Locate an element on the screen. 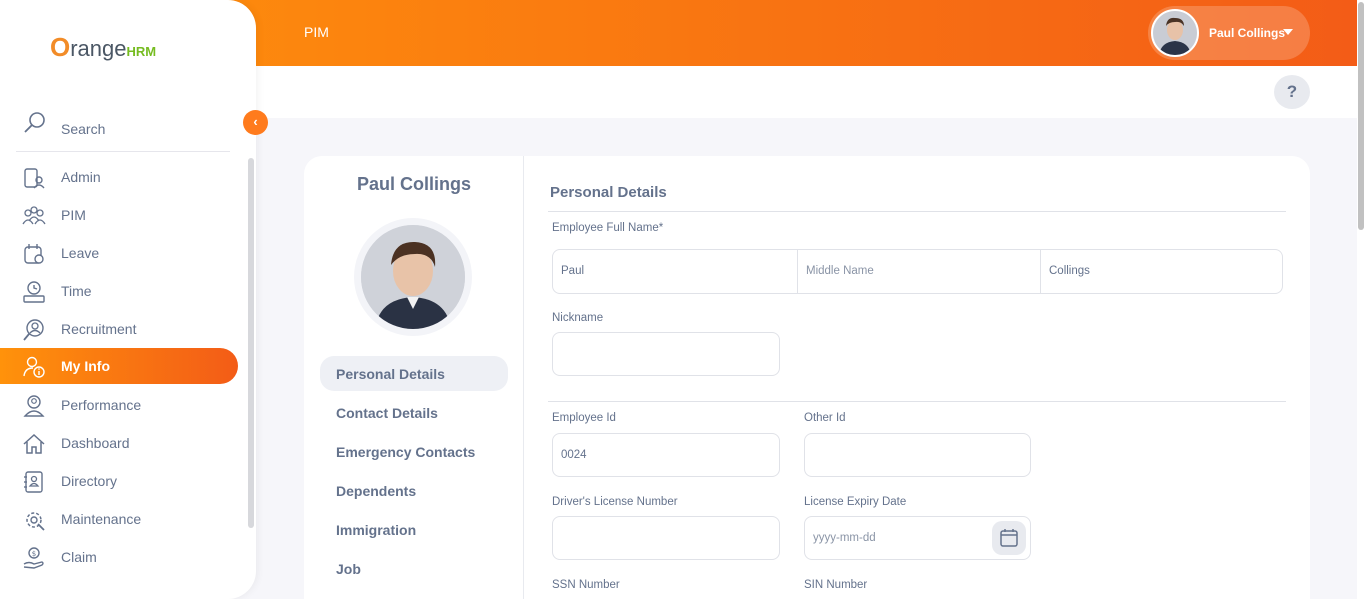  middle-name-input: Middle Name is located at coordinates (918, 271).